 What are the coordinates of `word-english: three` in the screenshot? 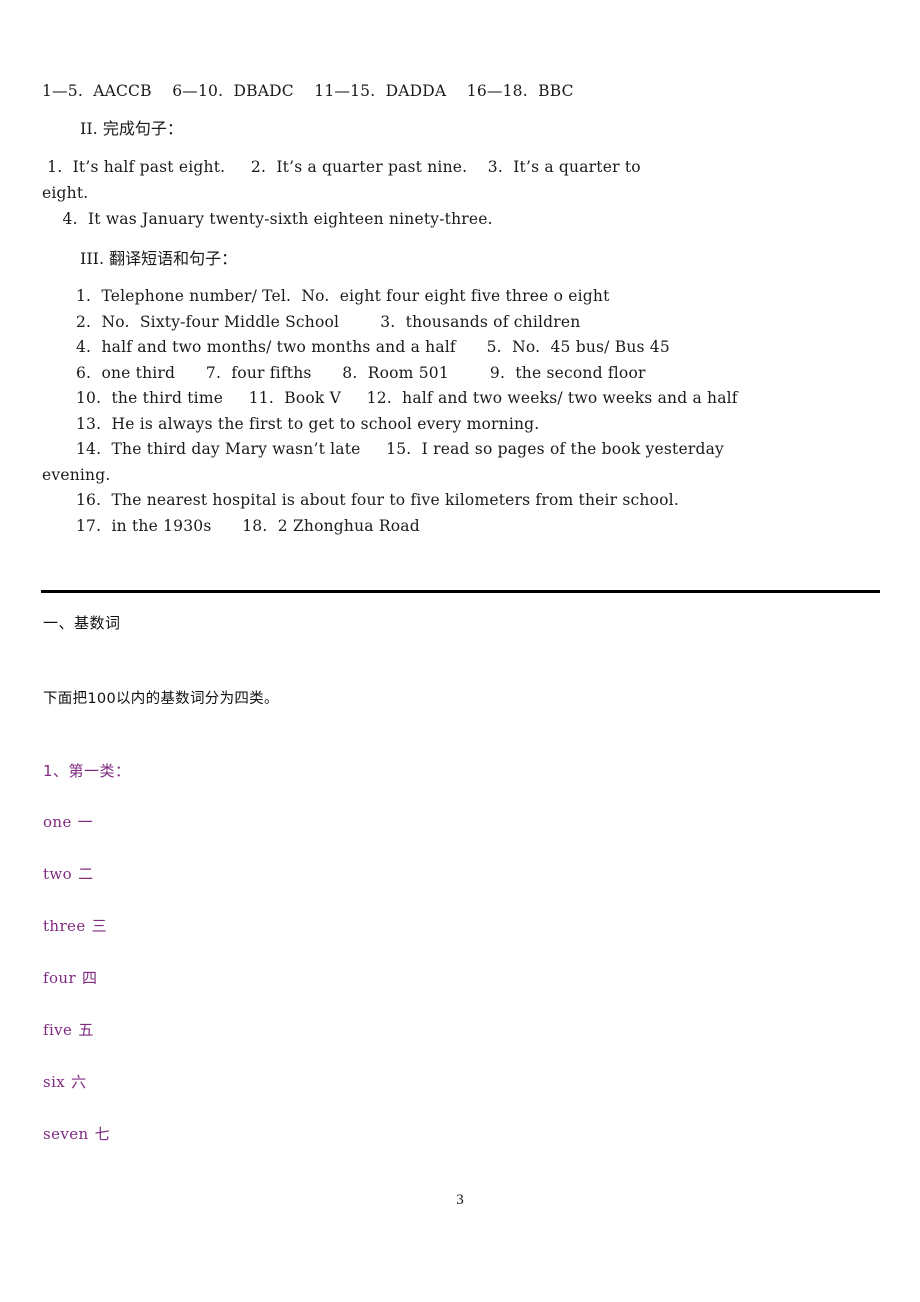 It's located at (64, 926).